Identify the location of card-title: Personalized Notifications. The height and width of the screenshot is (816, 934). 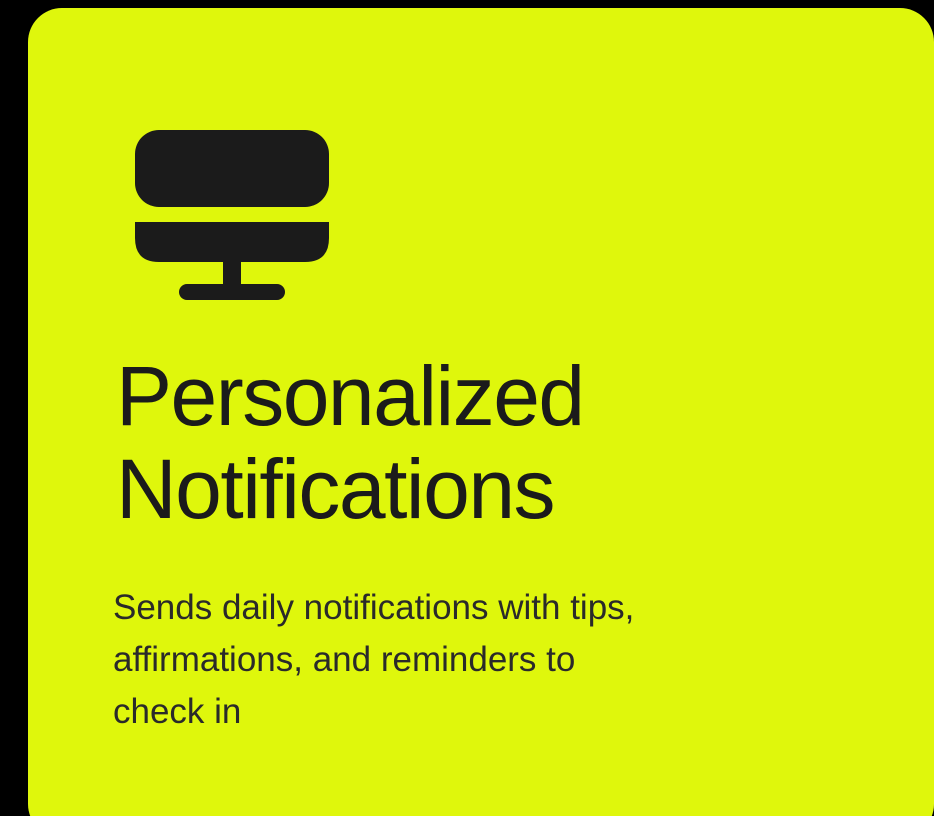
(350, 442).